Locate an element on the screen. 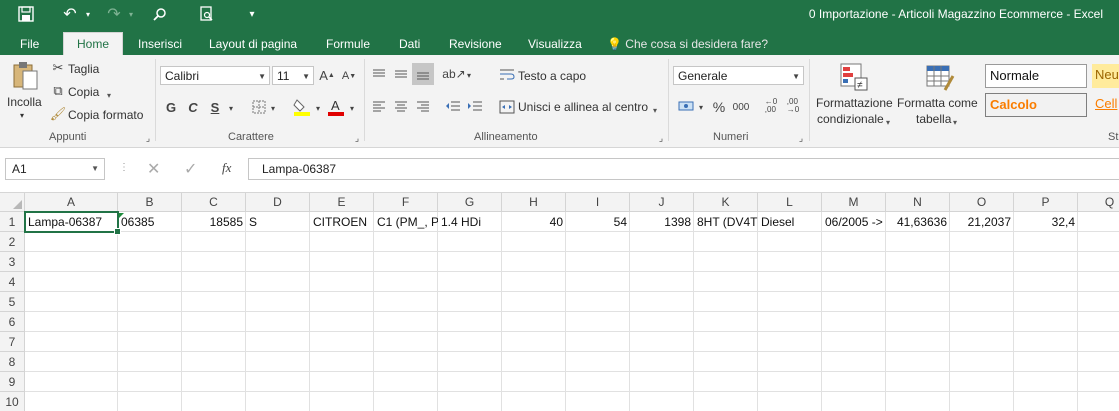  tab-review: Revisione is located at coordinates (475, 44).